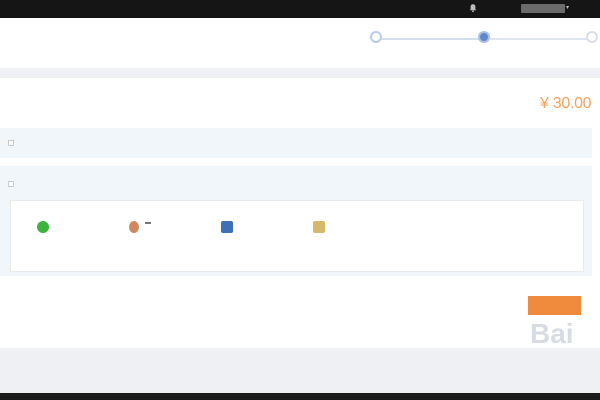  Describe the element at coordinates (11, 184) in the screenshot. I see `third-party-checkbox` at that location.